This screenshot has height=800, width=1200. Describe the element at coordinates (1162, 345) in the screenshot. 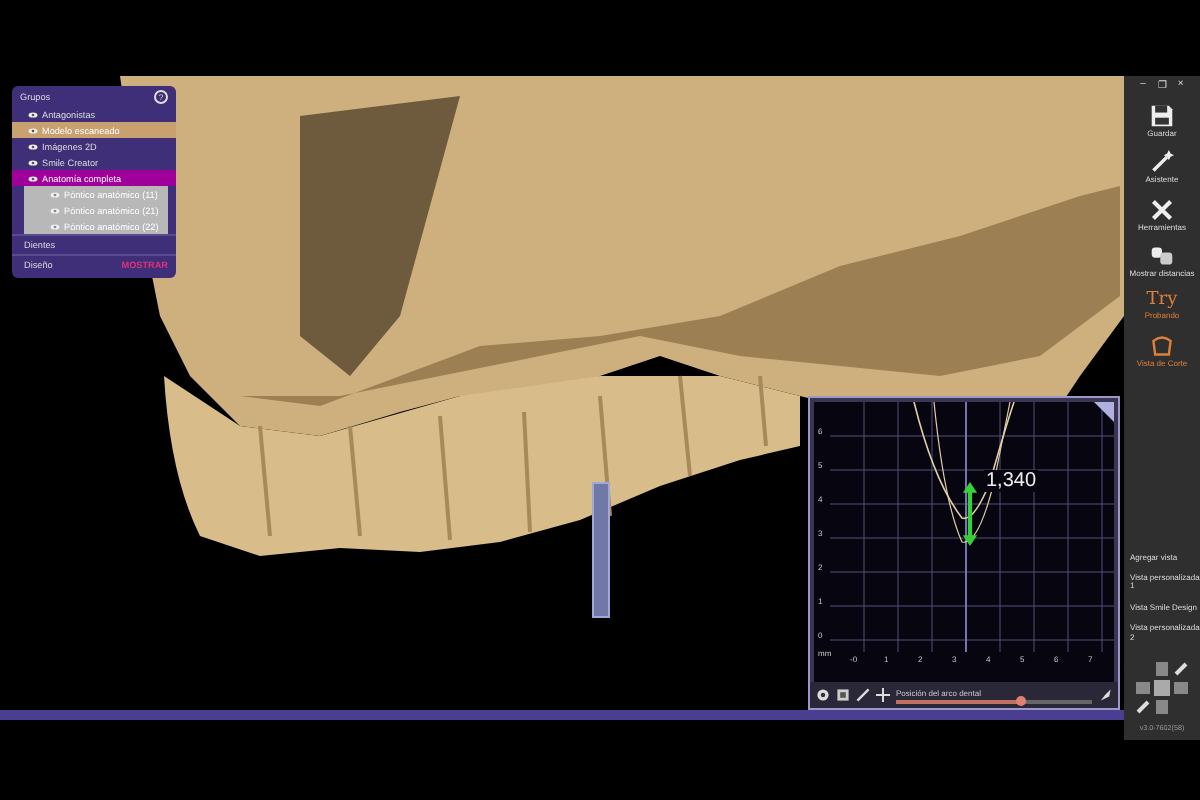

I see `tooth-section-icon` at that location.